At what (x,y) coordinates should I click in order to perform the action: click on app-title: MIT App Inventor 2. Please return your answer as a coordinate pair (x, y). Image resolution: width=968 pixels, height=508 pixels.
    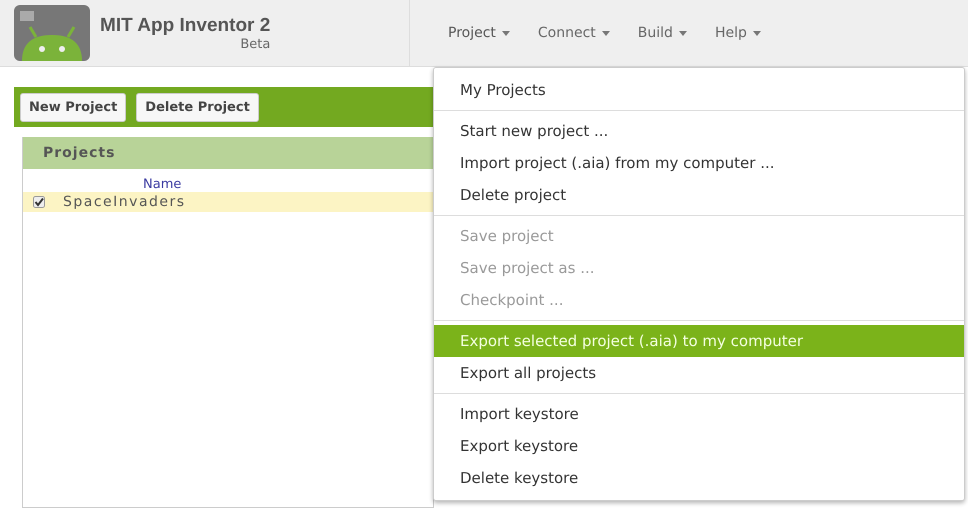
    Looking at the image, I should click on (185, 25).